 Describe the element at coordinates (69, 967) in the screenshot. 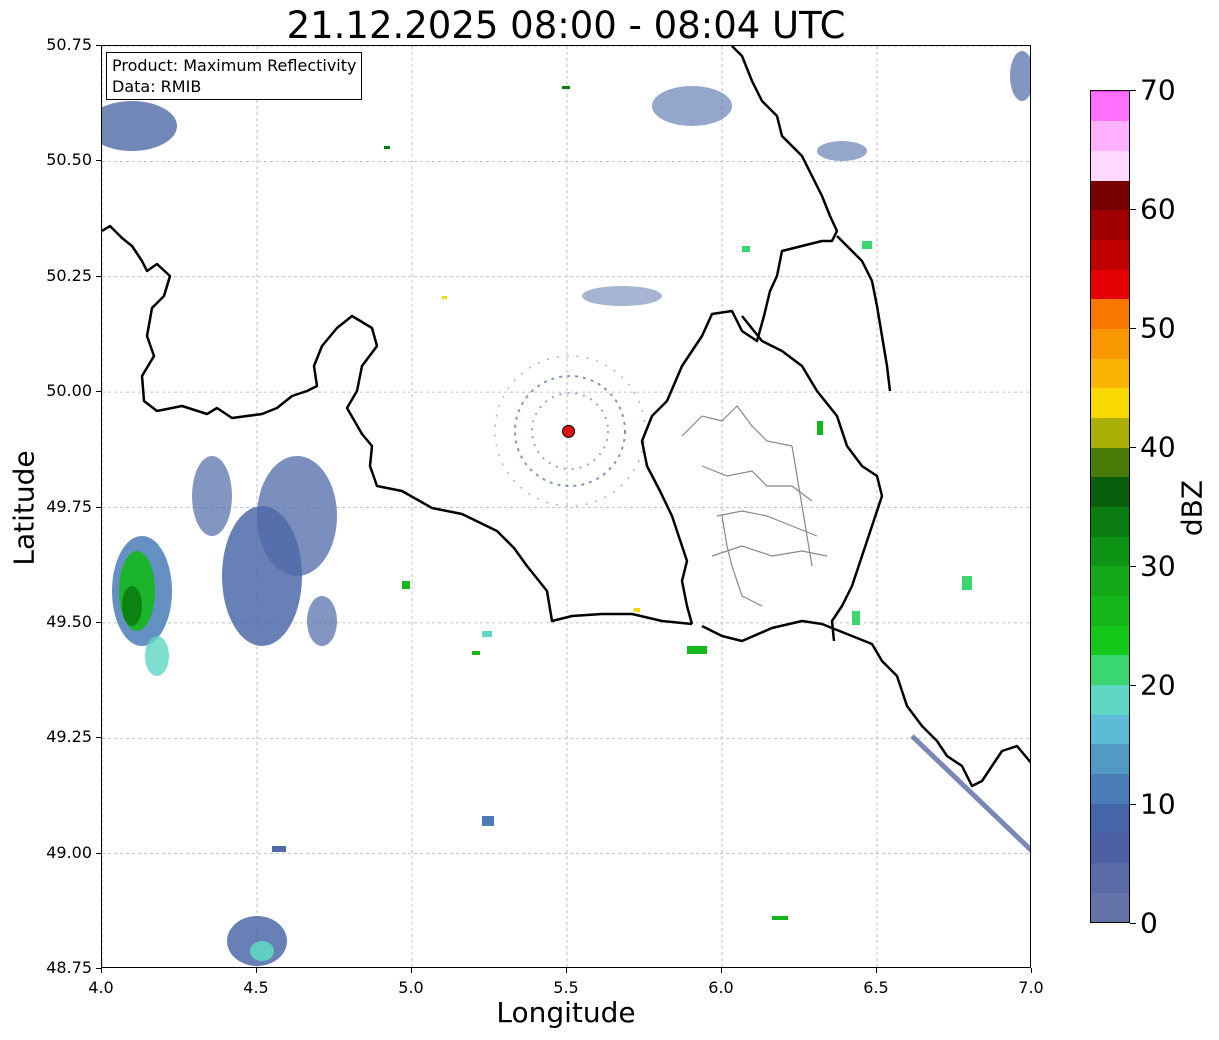

I see `y-tick-label: 48.75` at that location.